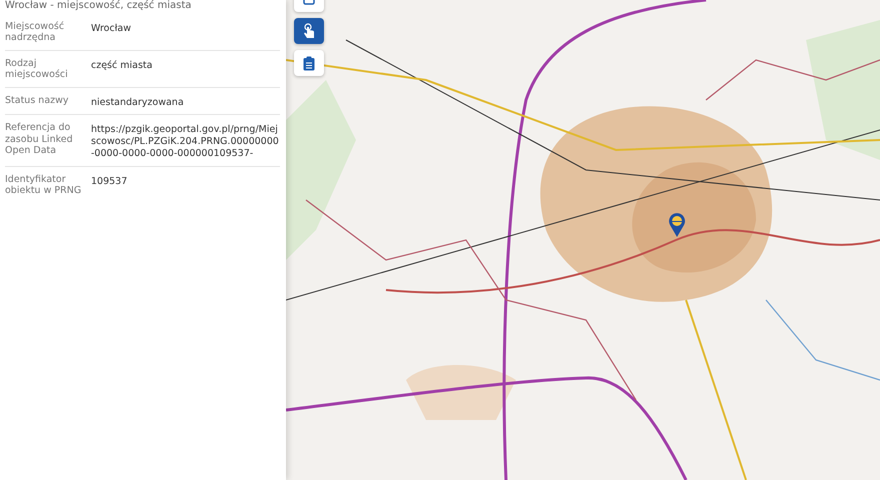 The width and height of the screenshot is (880, 480). I want to click on attribute-label: Miejscowość nadrzędna, so click(35, 32).